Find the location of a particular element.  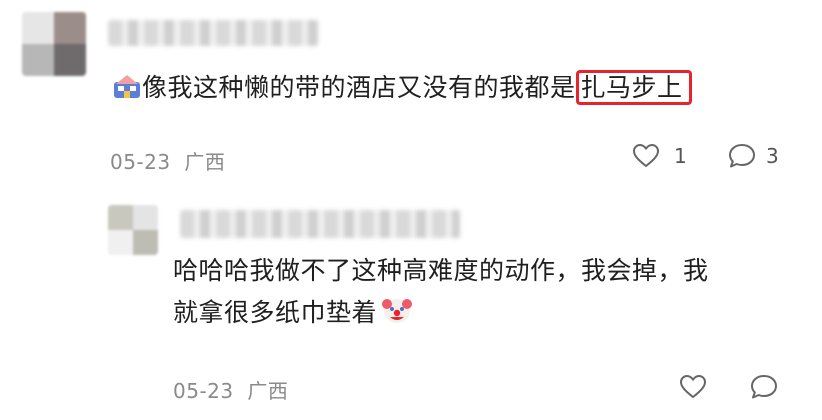

replier-username-blurred is located at coordinates (320, 224).